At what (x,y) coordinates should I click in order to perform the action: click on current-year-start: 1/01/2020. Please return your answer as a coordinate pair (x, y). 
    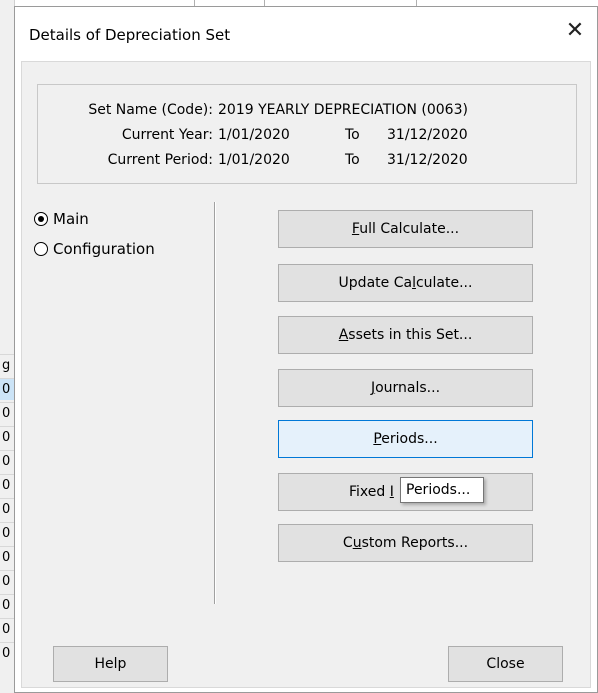
    Looking at the image, I should click on (254, 135).